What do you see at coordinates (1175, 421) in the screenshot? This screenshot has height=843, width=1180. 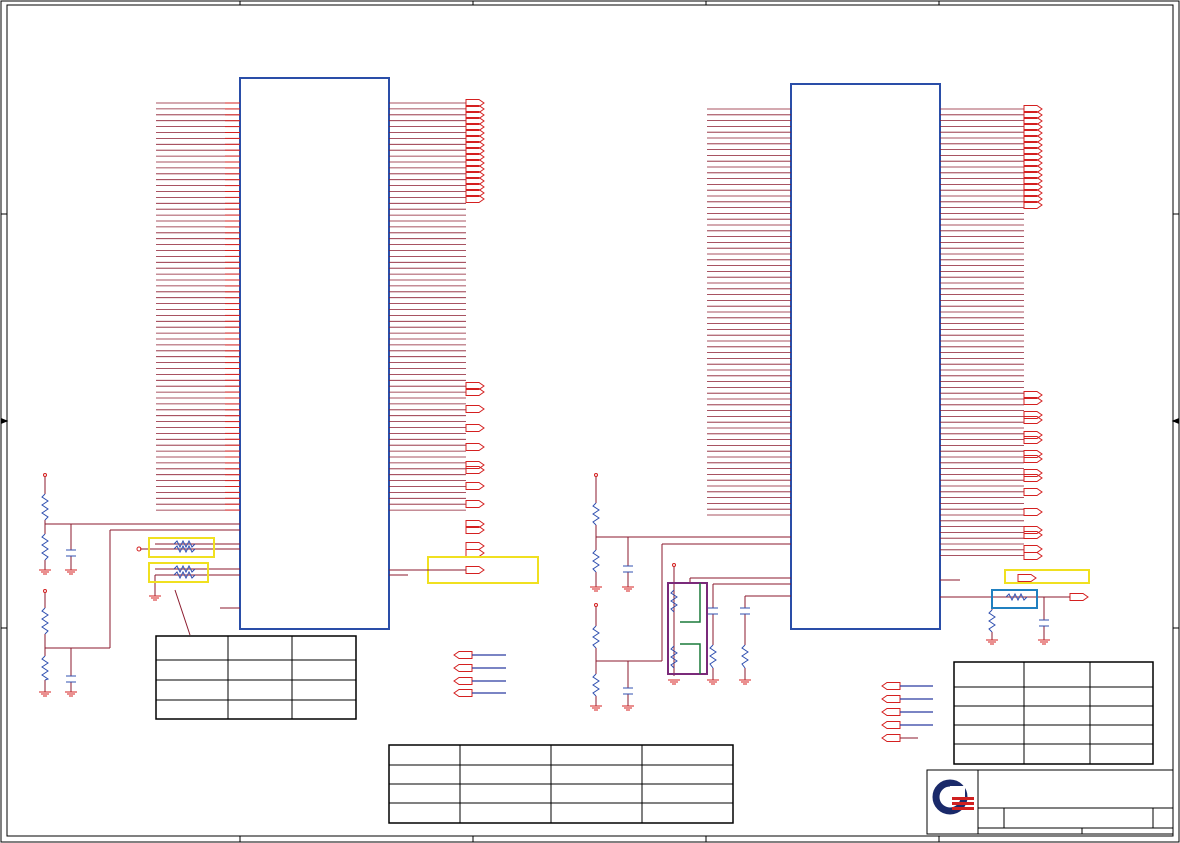 I see `border-arrow-right-icon` at bounding box center [1175, 421].